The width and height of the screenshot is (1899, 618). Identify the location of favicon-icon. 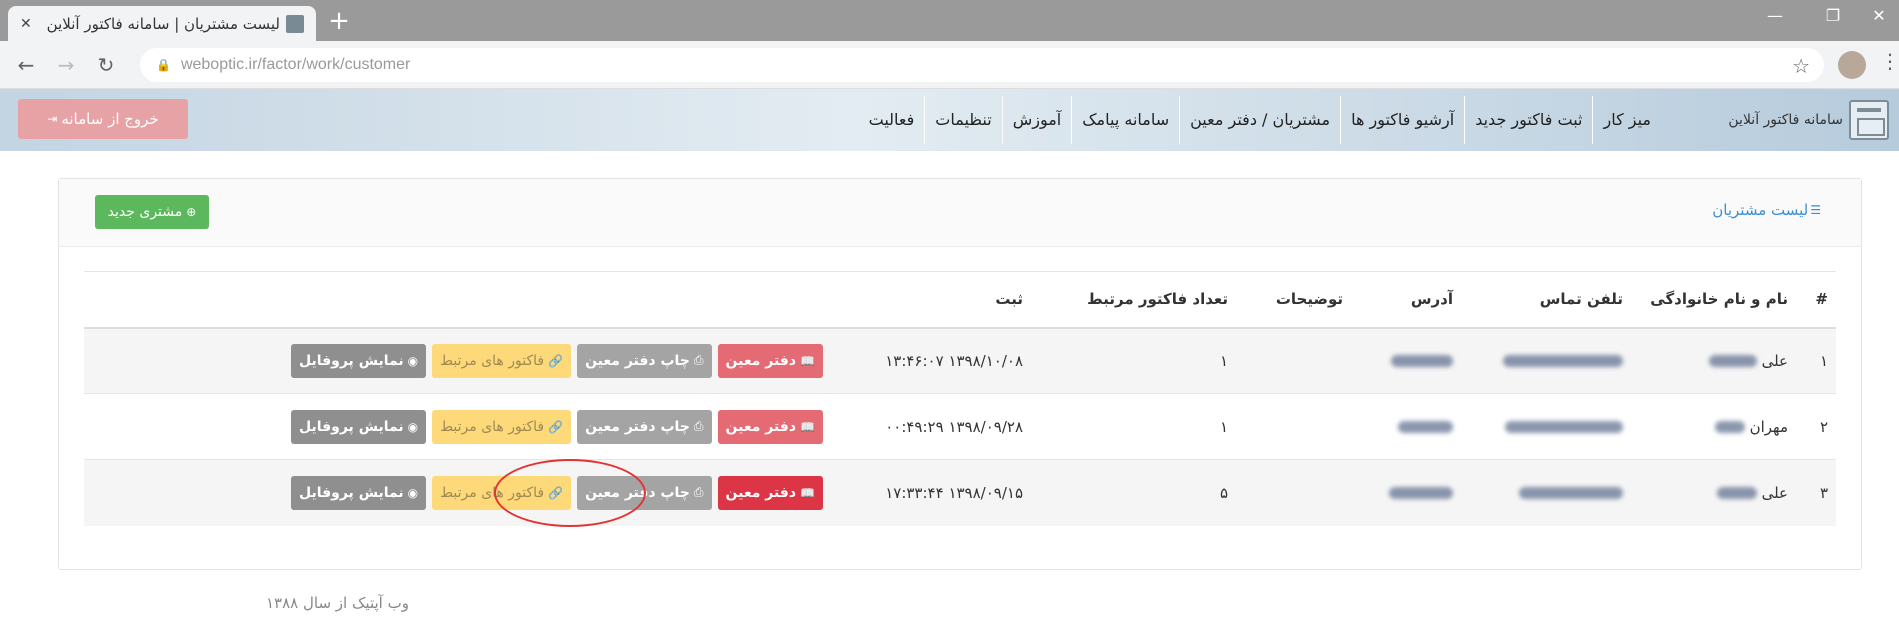
(295, 23).